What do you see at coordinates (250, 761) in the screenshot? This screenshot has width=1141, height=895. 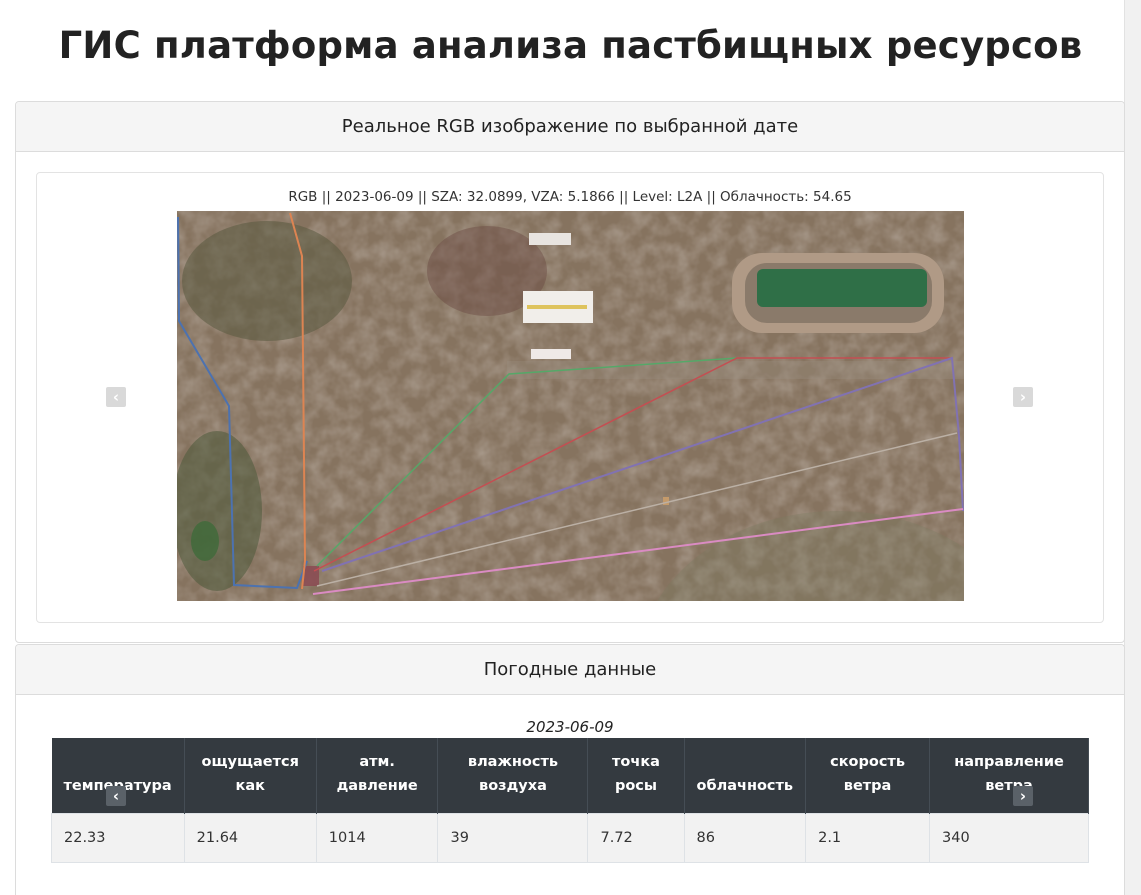 I see `col-header-line: ощущается` at bounding box center [250, 761].